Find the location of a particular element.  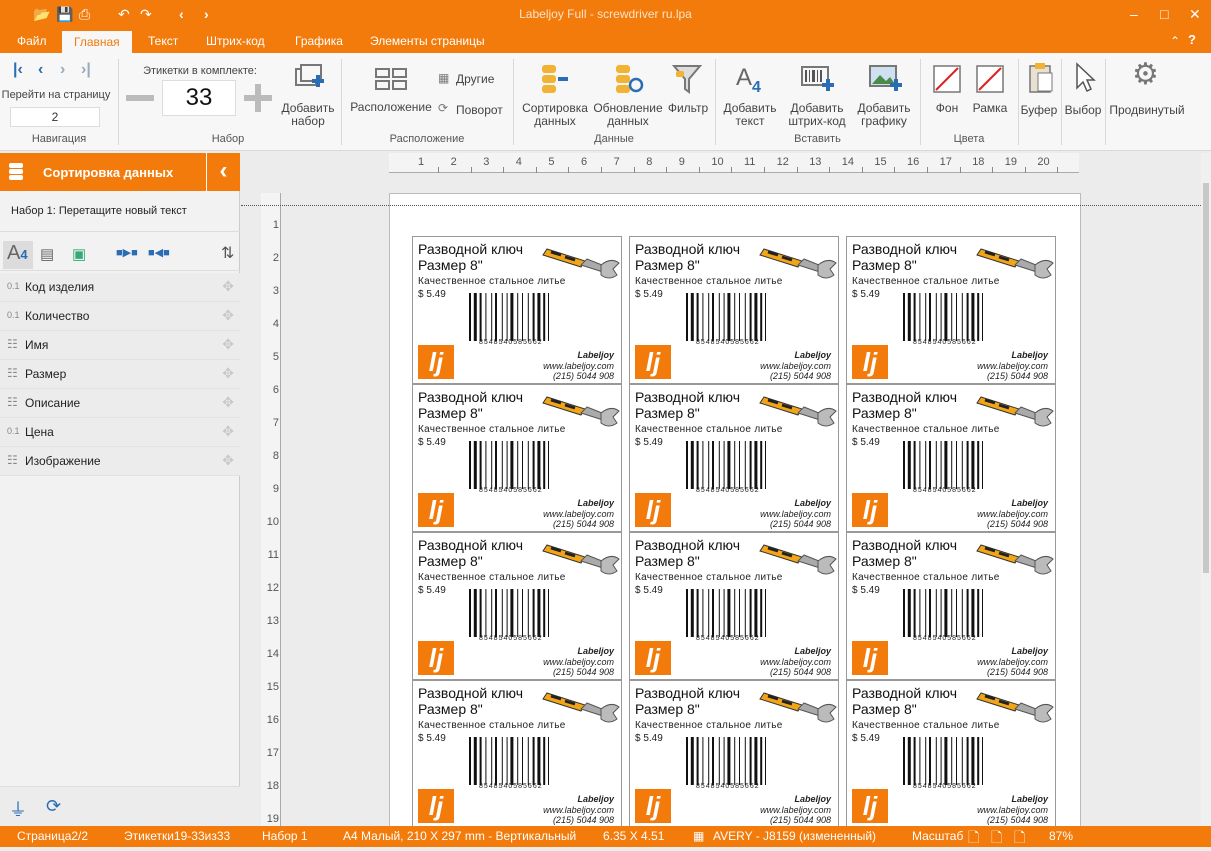

menu-home: Главная is located at coordinates (97, 42).